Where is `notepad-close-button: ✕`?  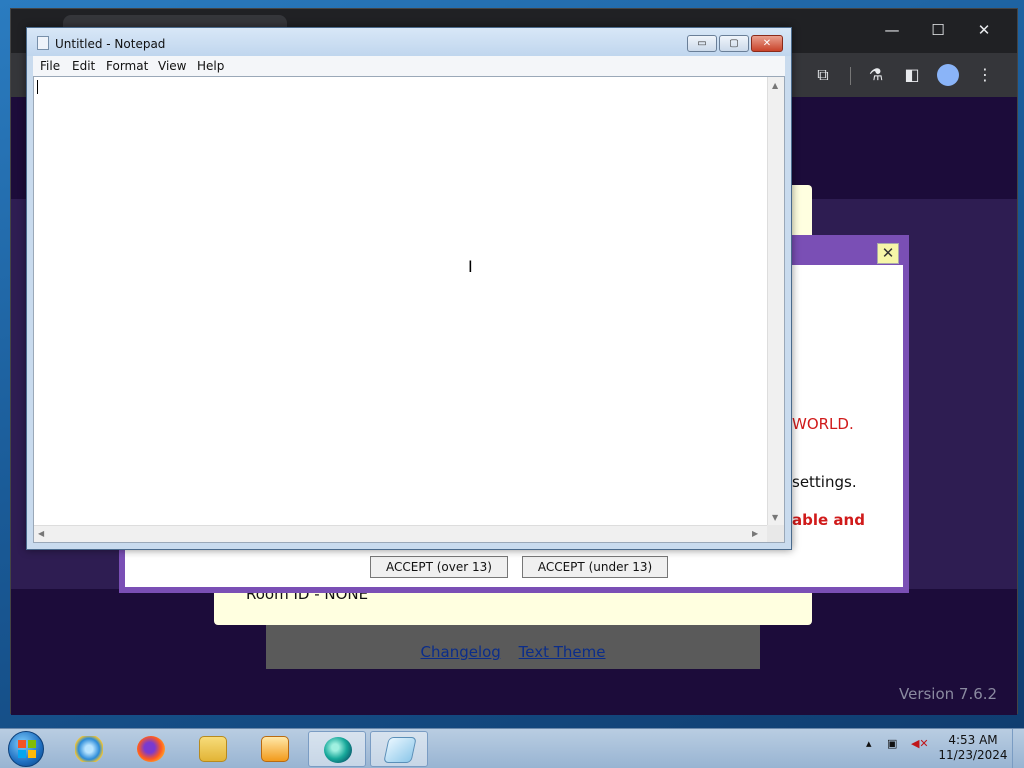
notepad-close-button: ✕ is located at coordinates (767, 43).